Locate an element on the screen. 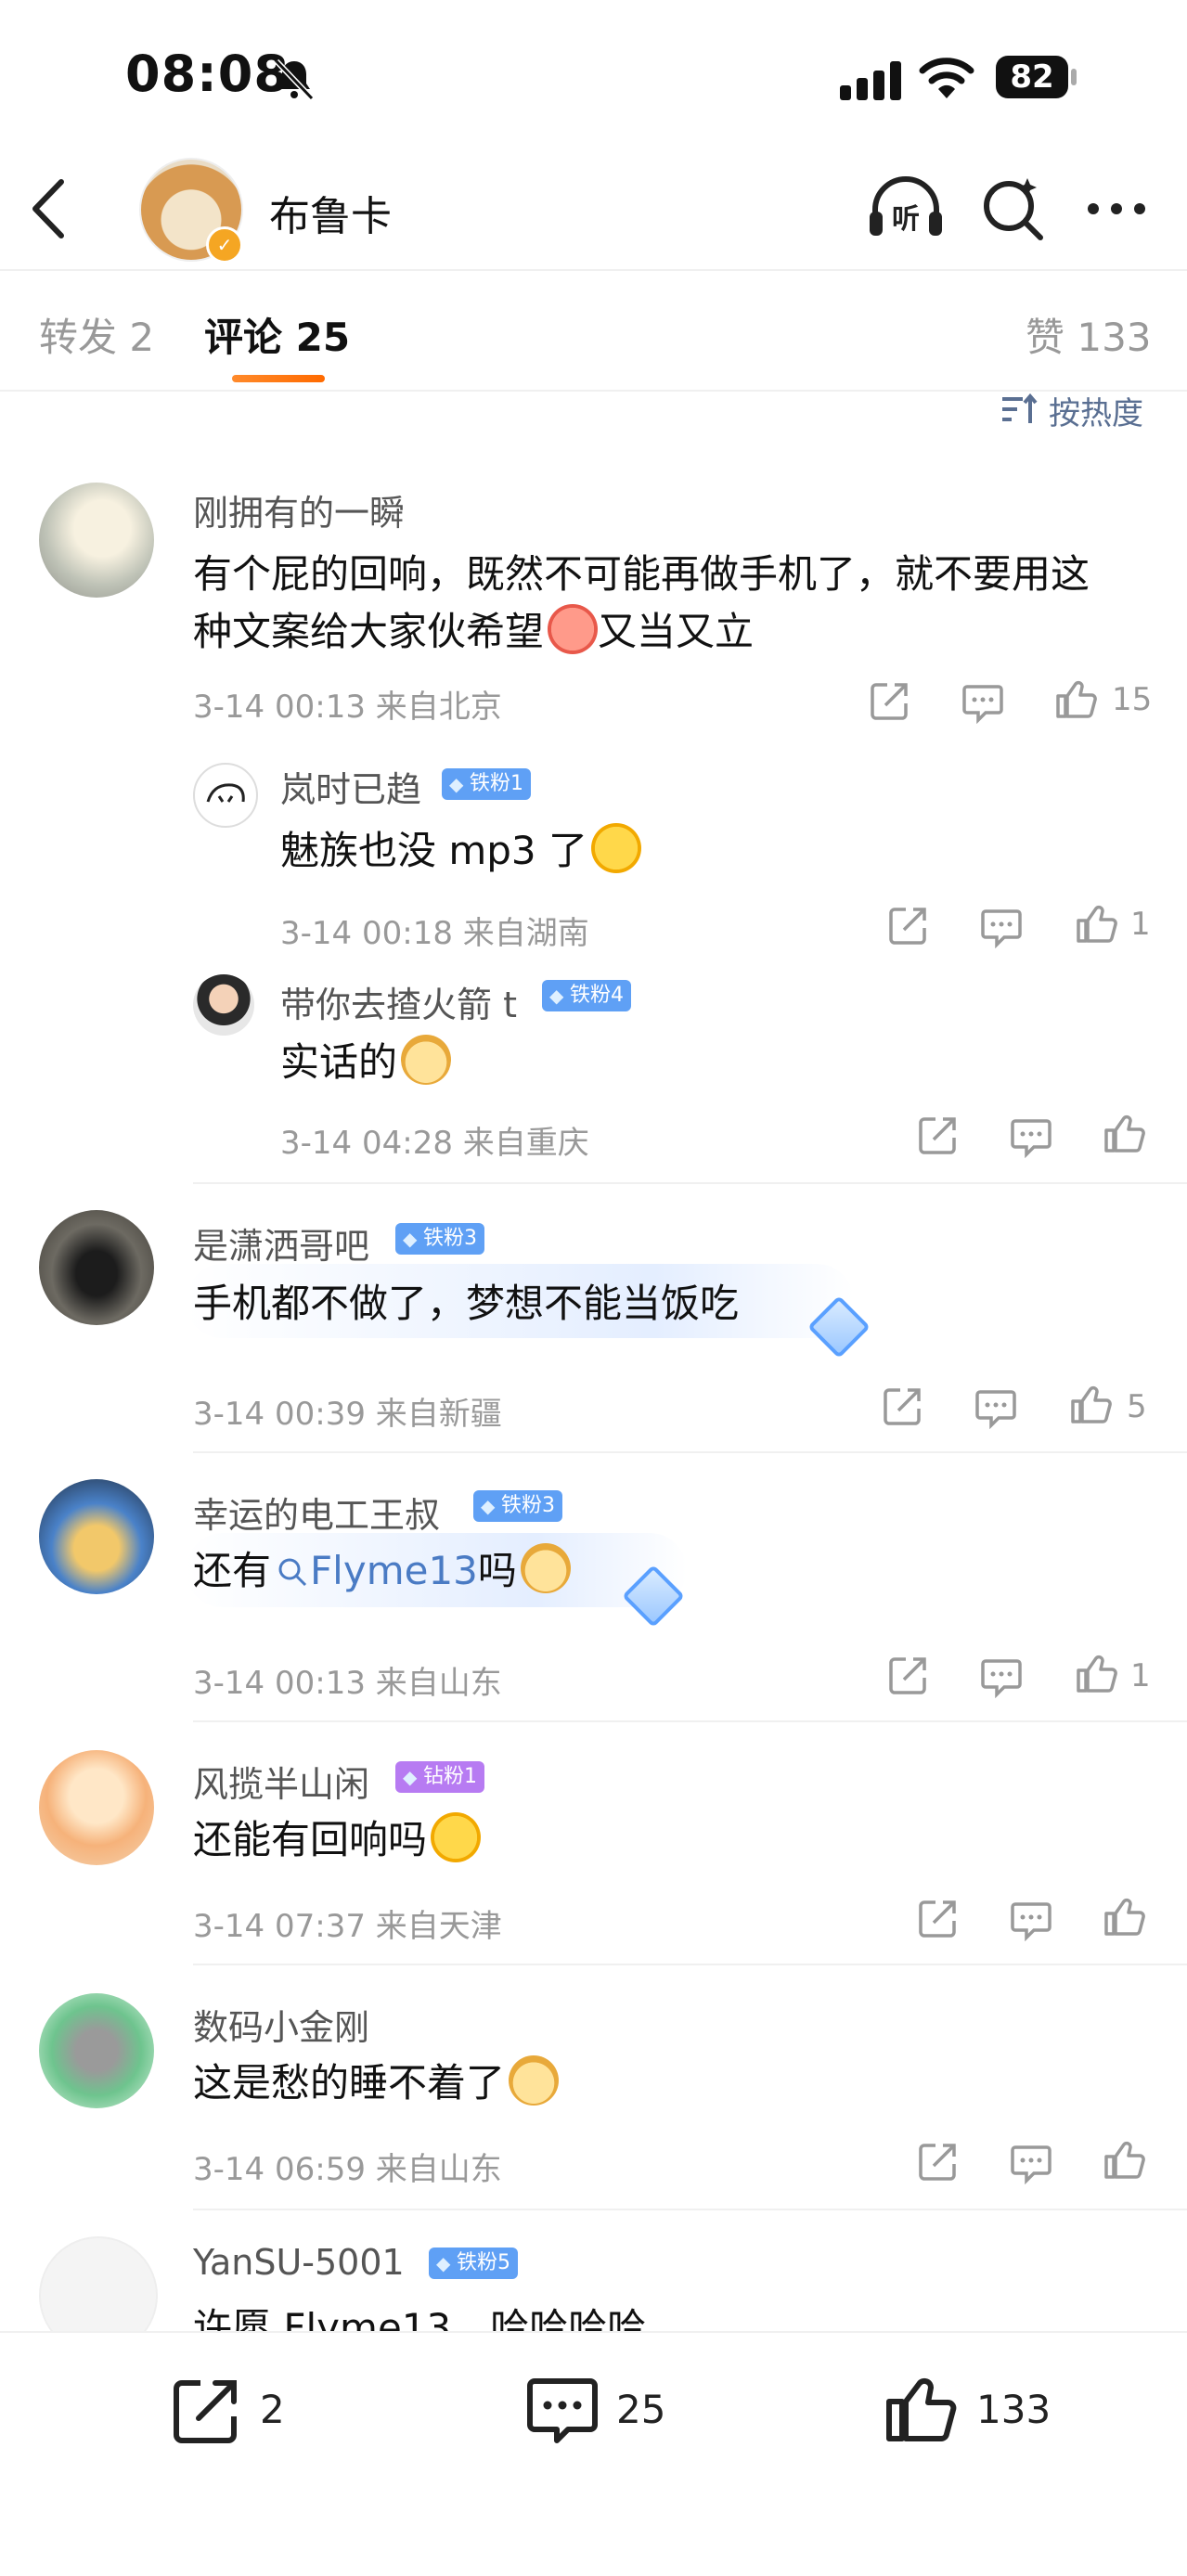  comment-count: 25 is located at coordinates (640, 2409).